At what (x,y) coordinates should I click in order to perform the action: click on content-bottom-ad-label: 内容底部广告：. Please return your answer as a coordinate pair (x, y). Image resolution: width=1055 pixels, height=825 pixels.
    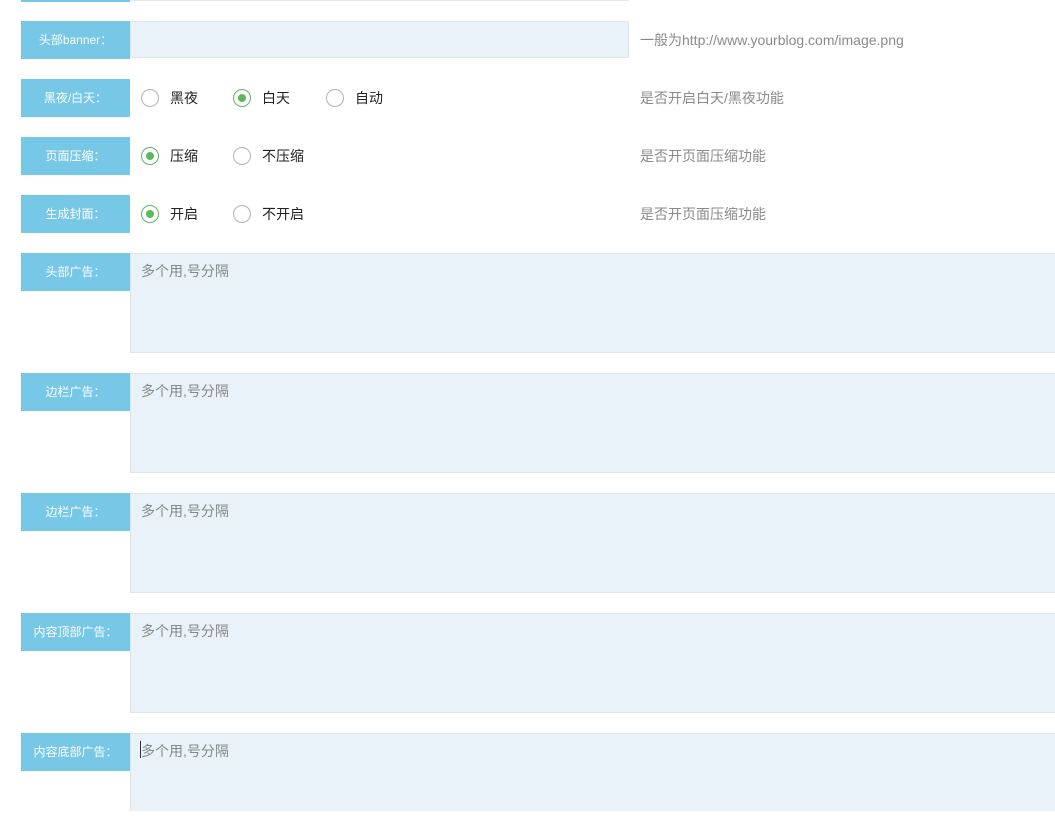
    Looking at the image, I should click on (75, 752).